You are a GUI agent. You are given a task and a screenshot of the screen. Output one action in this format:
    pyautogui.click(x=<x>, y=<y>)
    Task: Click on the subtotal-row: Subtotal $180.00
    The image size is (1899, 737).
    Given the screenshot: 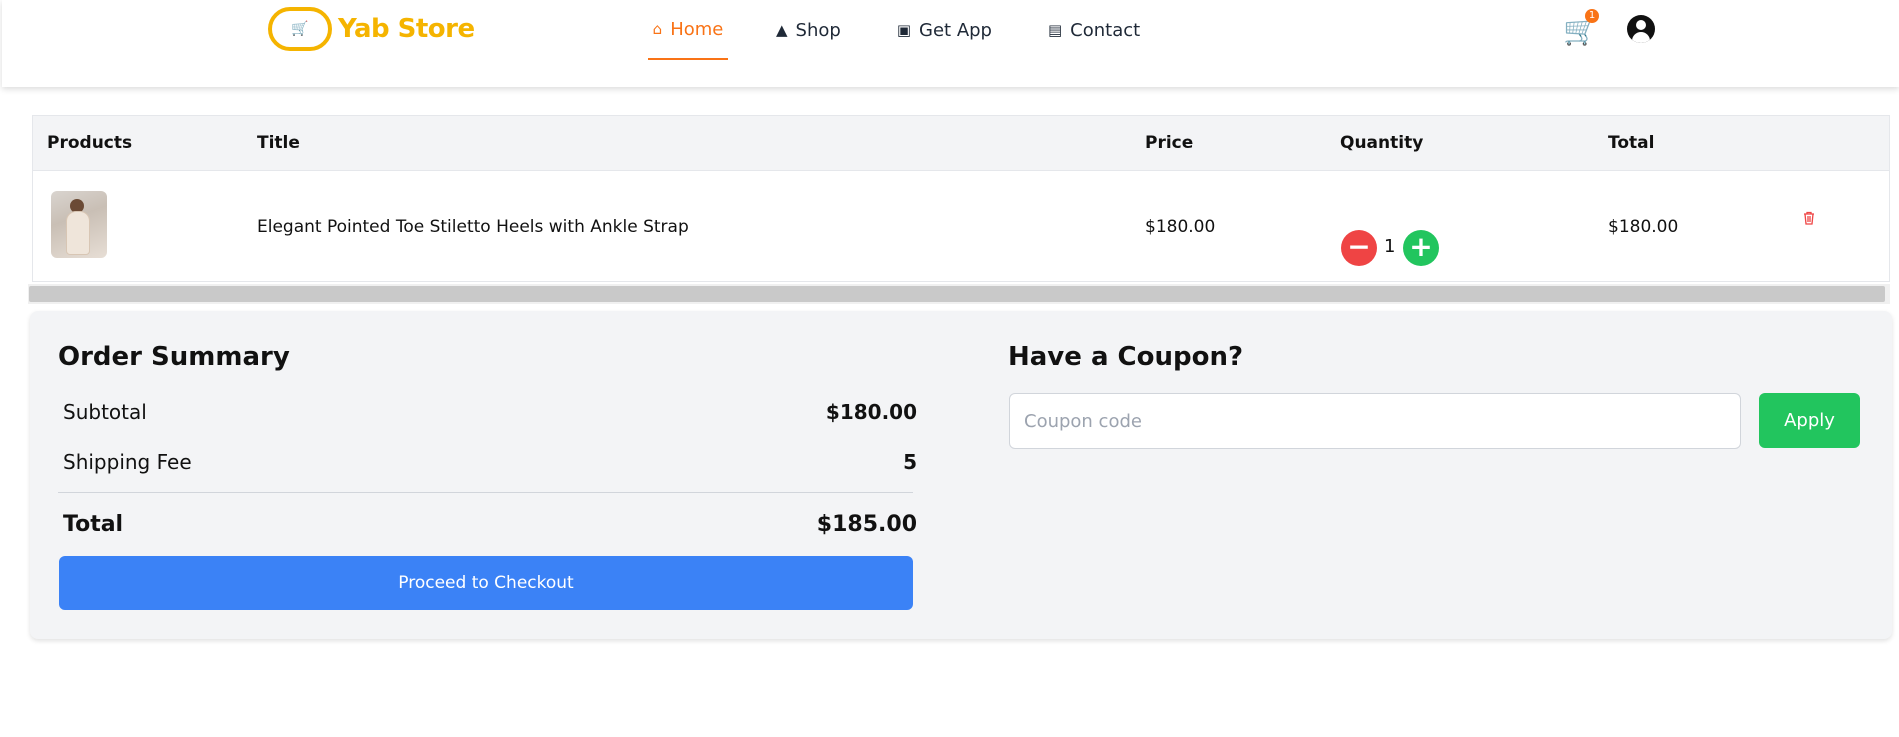 What is the action you would take?
    pyautogui.click(x=490, y=412)
    